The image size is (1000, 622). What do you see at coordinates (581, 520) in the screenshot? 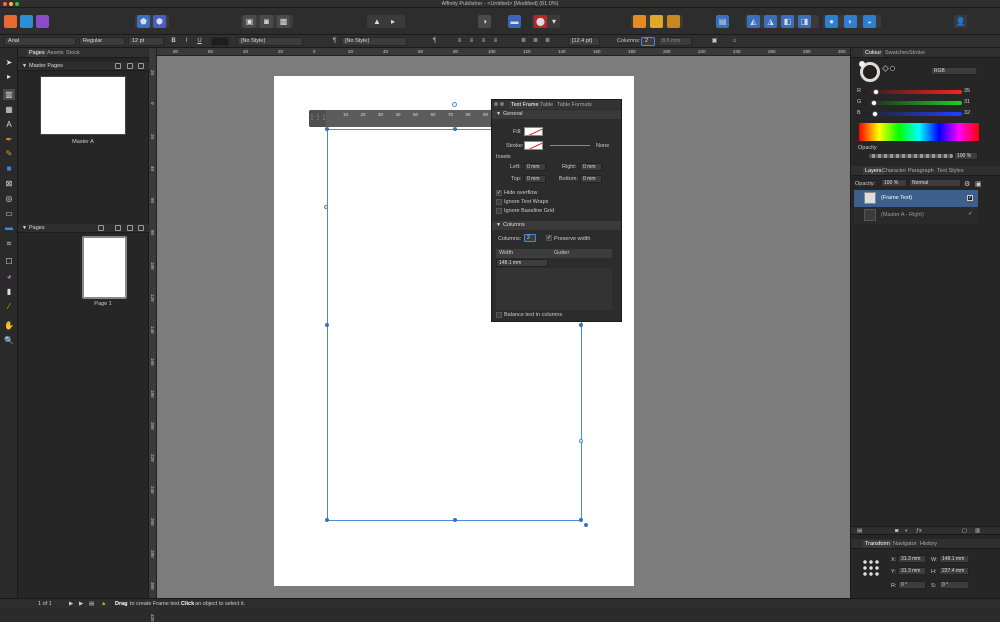
I see `handle-bottom-right` at bounding box center [581, 520].